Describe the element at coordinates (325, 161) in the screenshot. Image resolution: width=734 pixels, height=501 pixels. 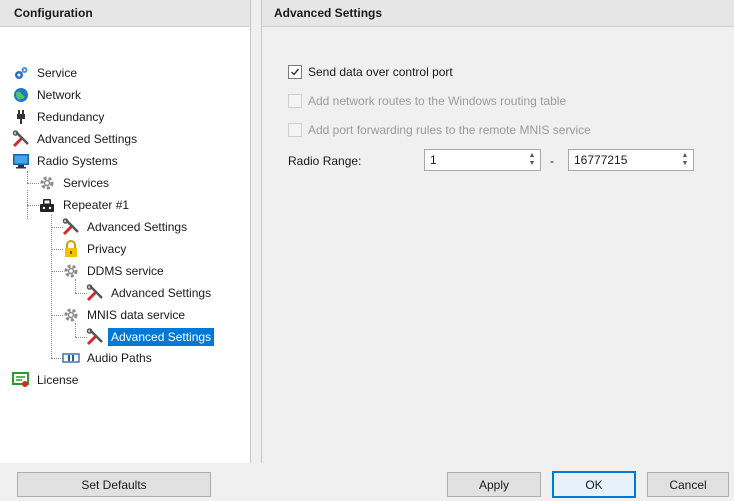
I see `radio-range-label: Radio Range:` at that location.